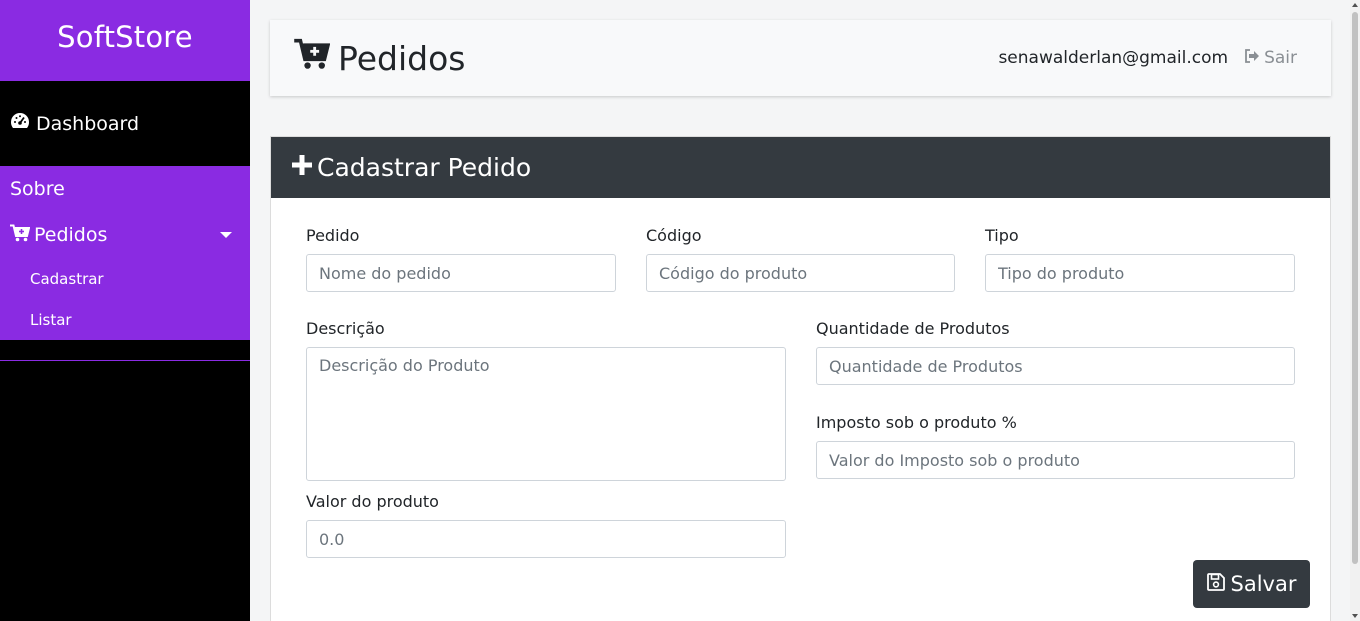 The image size is (1360, 621). I want to click on tachometer-icon, so click(23, 123).